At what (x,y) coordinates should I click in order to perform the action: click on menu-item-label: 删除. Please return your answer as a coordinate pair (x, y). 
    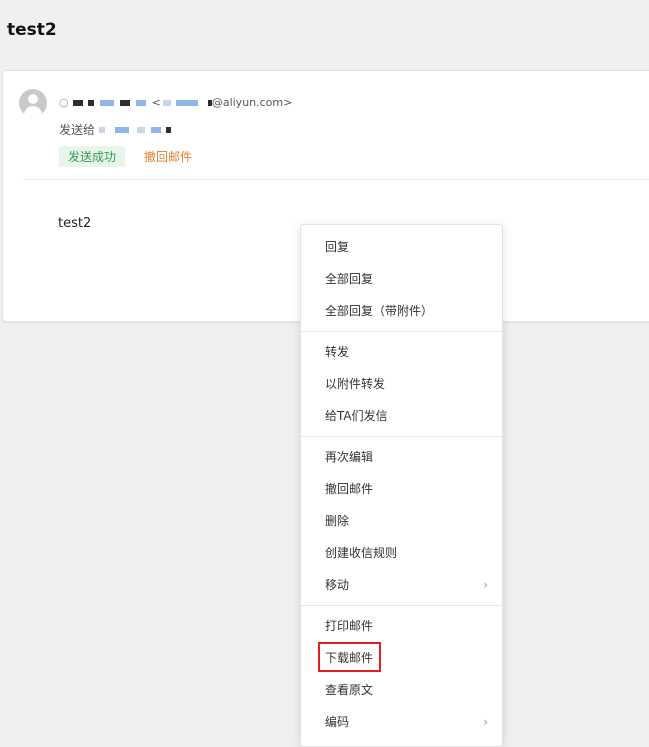
    Looking at the image, I should click on (337, 521).